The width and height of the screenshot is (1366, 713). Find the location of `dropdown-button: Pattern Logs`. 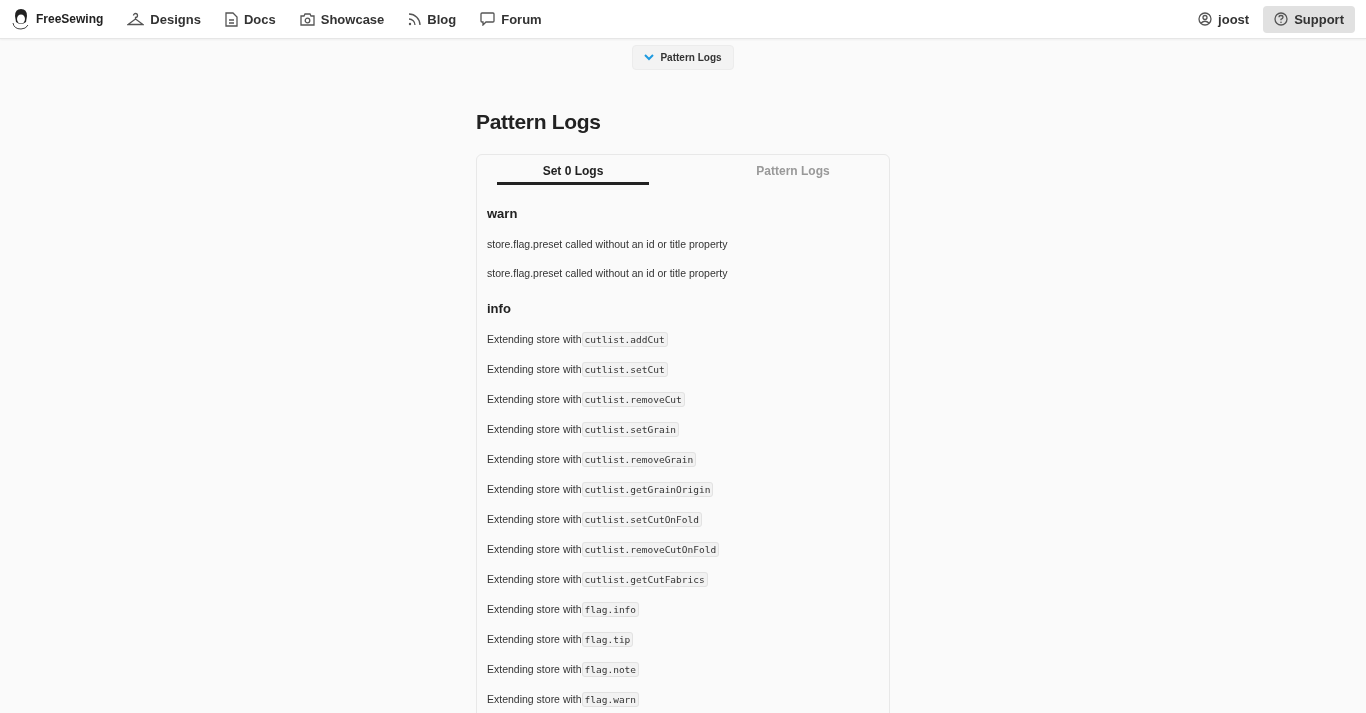

dropdown-button: Pattern Logs is located at coordinates (683, 57).